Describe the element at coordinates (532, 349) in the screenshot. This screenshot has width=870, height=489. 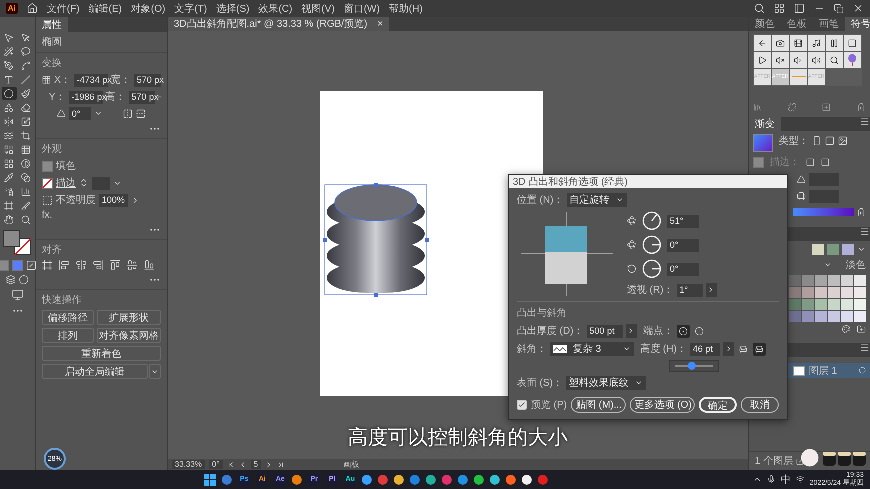
I see `bevel-label: 斜角：` at that location.